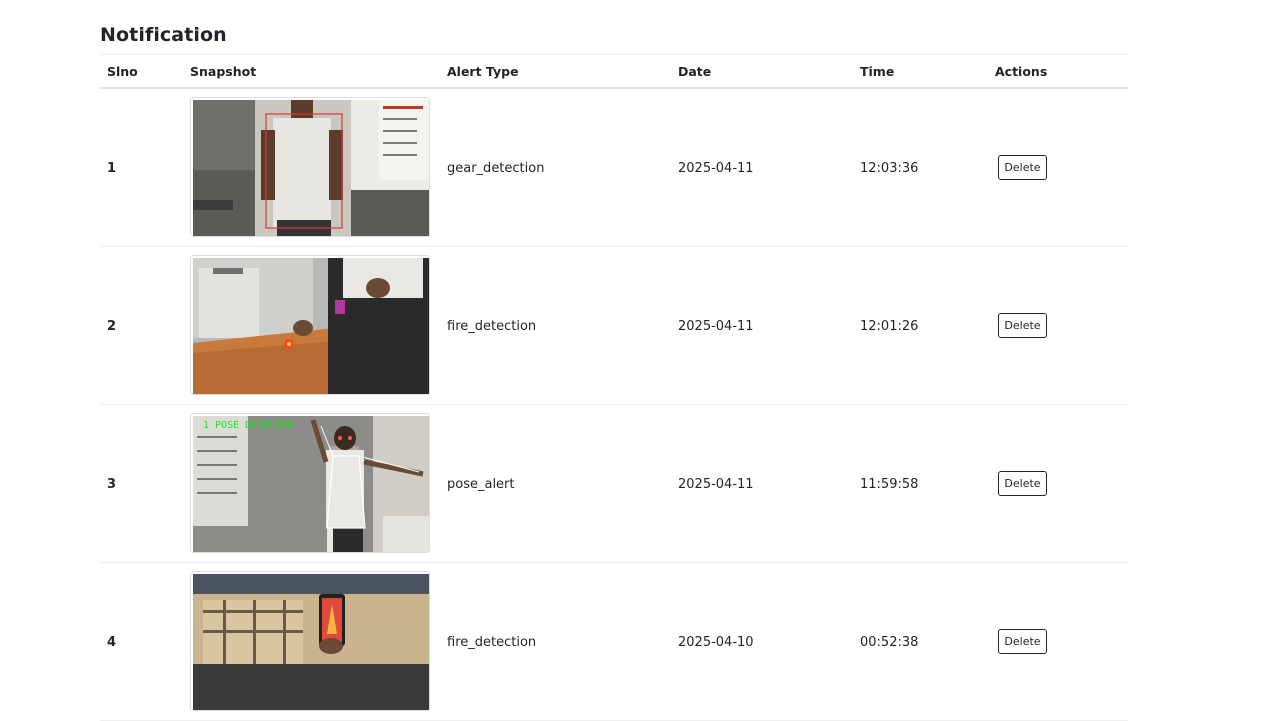 The width and height of the screenshot is (1280, 721). I want to click on row-slno: 3, so click(112, 484).